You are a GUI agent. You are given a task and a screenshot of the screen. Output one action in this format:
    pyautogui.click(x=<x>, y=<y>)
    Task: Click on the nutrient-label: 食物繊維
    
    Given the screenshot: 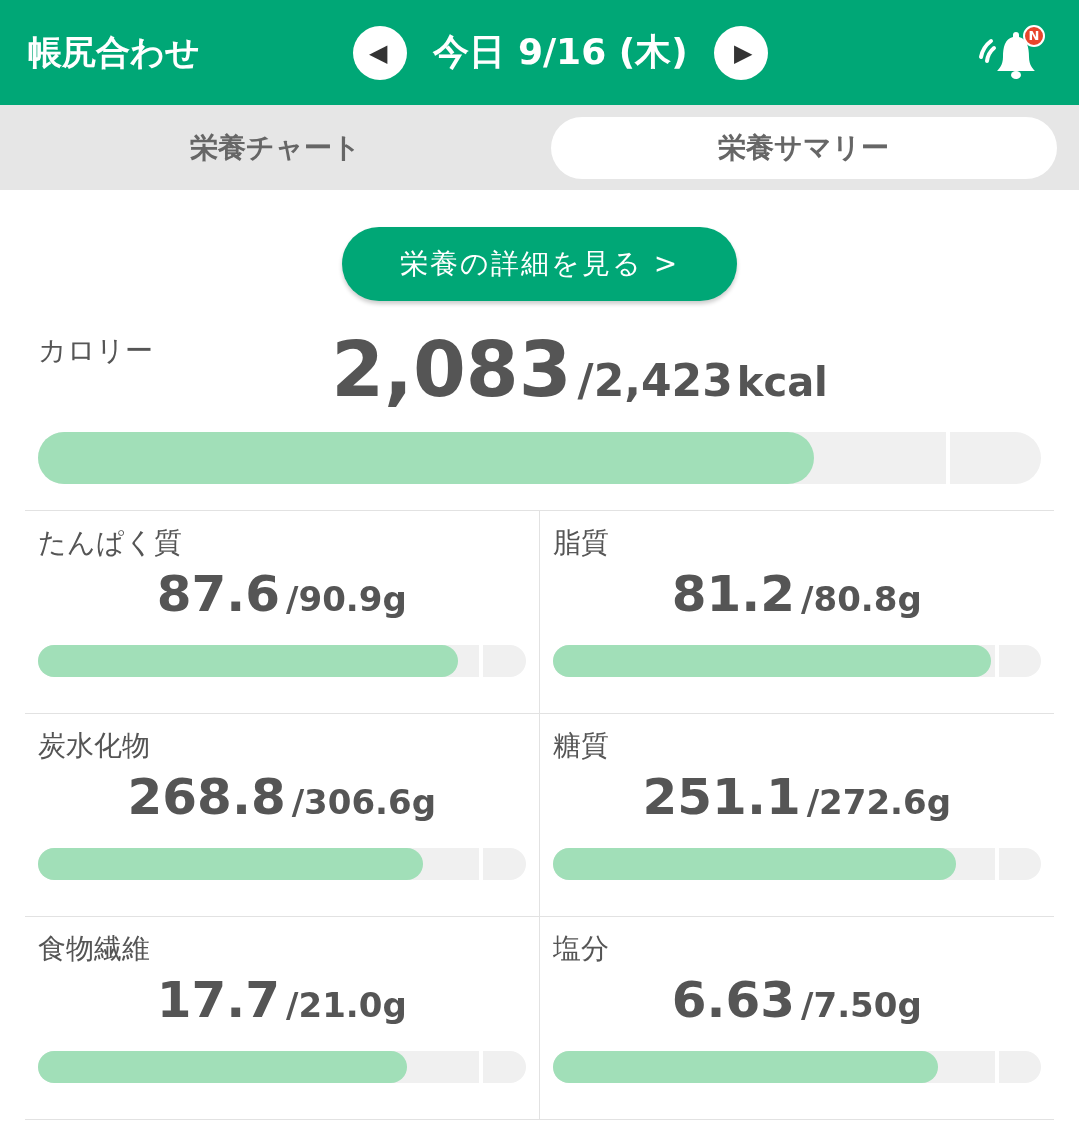 What is the action you would take?
    pyautogui.click(x=94, y=949)
    